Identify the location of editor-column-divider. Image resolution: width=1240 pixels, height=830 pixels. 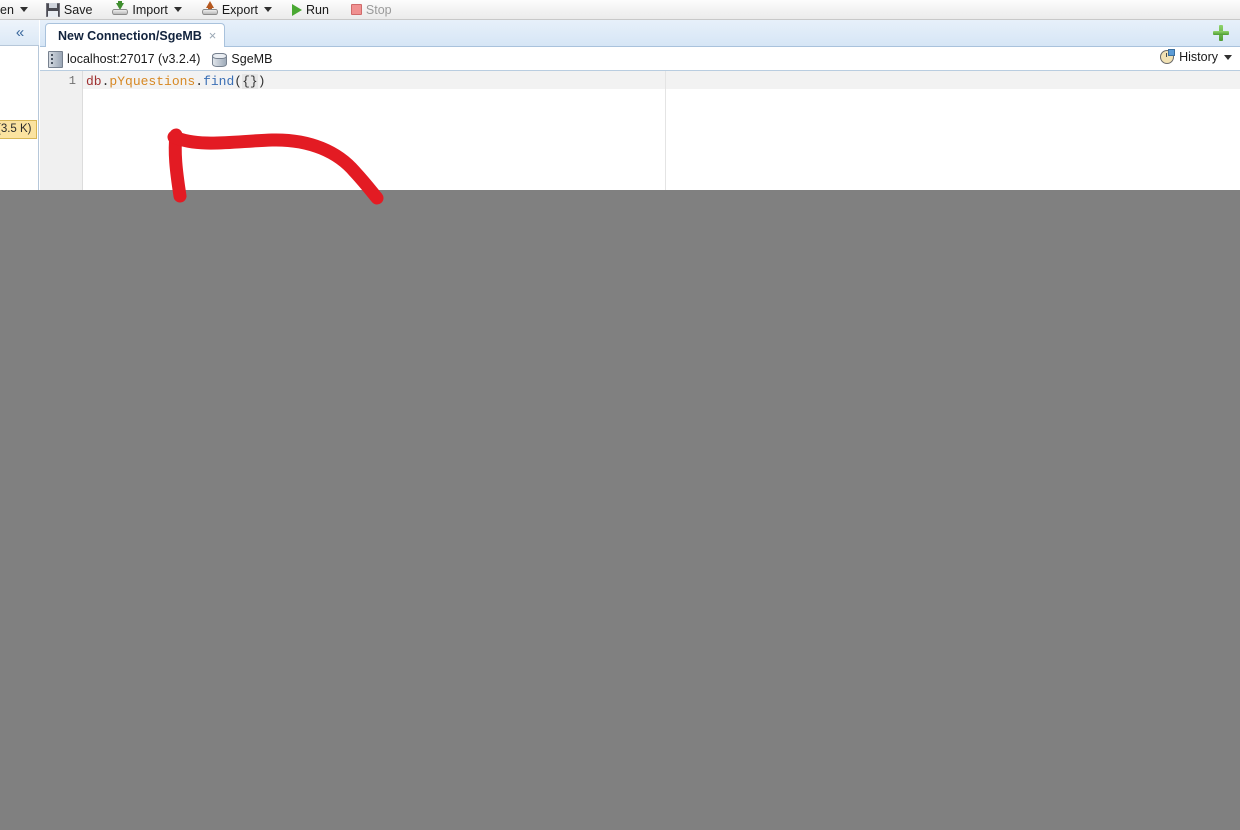
(665, 132).